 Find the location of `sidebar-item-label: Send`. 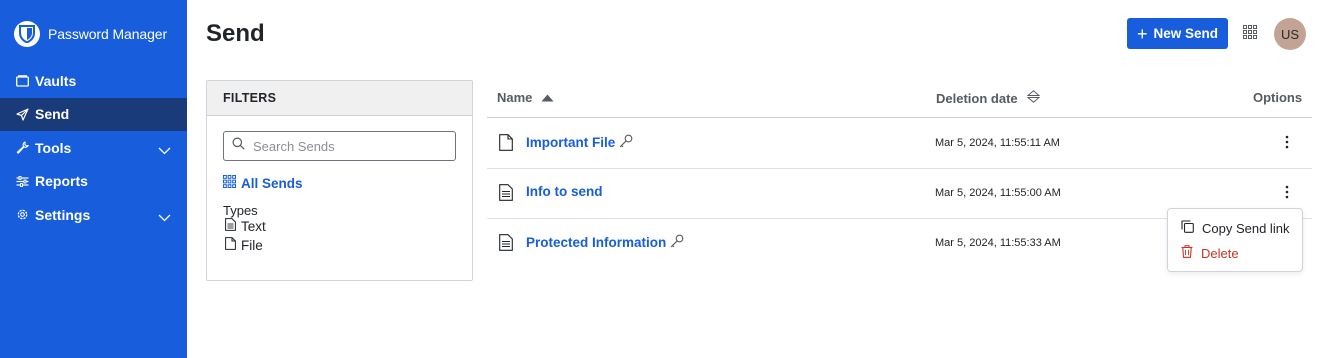

sidebar-item-label: Send is located at coordinates (52, 114).